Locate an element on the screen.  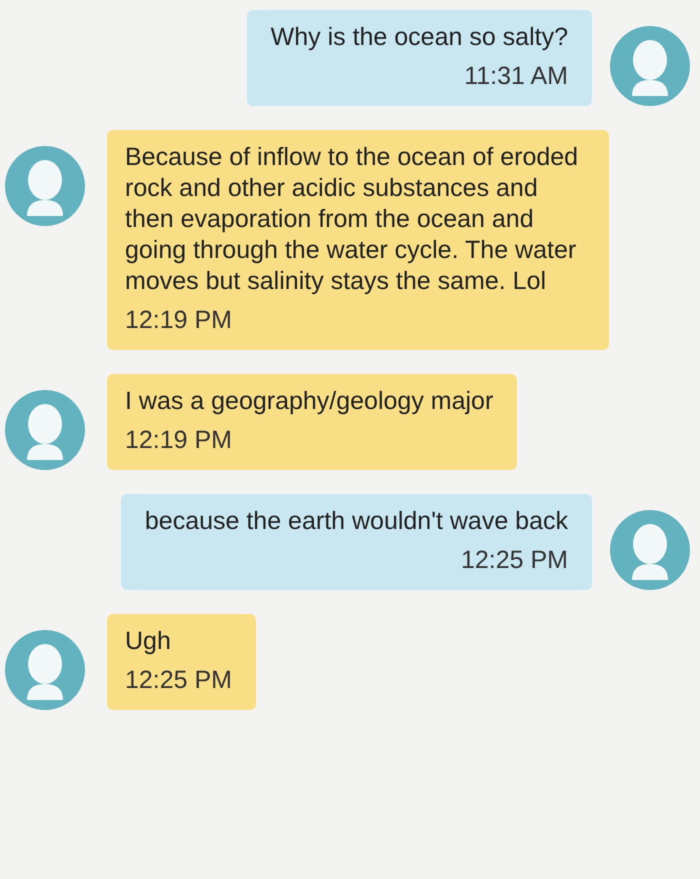
message-text: I was a geography/geology major is located at coordinates (309, 401).